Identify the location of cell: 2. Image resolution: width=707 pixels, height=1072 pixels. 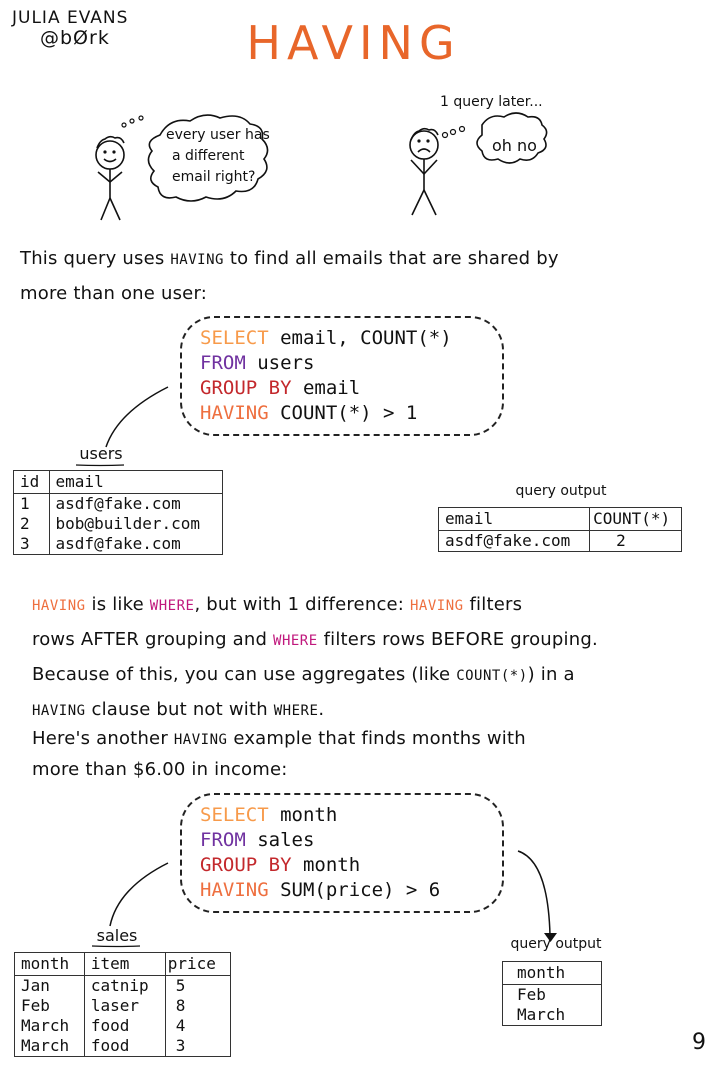
(635, 541).